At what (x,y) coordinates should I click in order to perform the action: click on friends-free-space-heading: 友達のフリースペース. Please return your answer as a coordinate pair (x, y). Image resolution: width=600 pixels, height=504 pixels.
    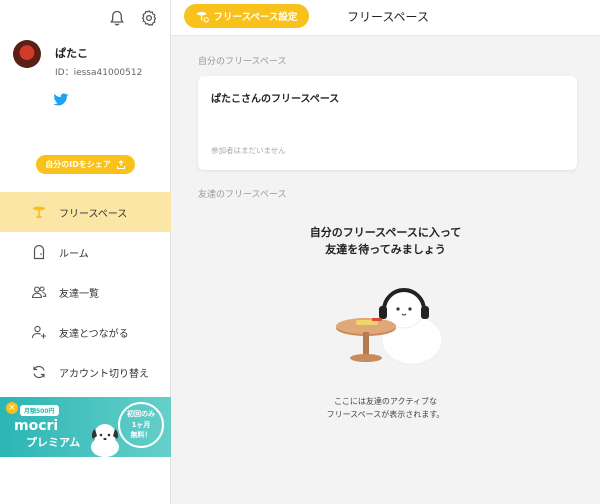
    Looking at the image, I should click on (242, 195).